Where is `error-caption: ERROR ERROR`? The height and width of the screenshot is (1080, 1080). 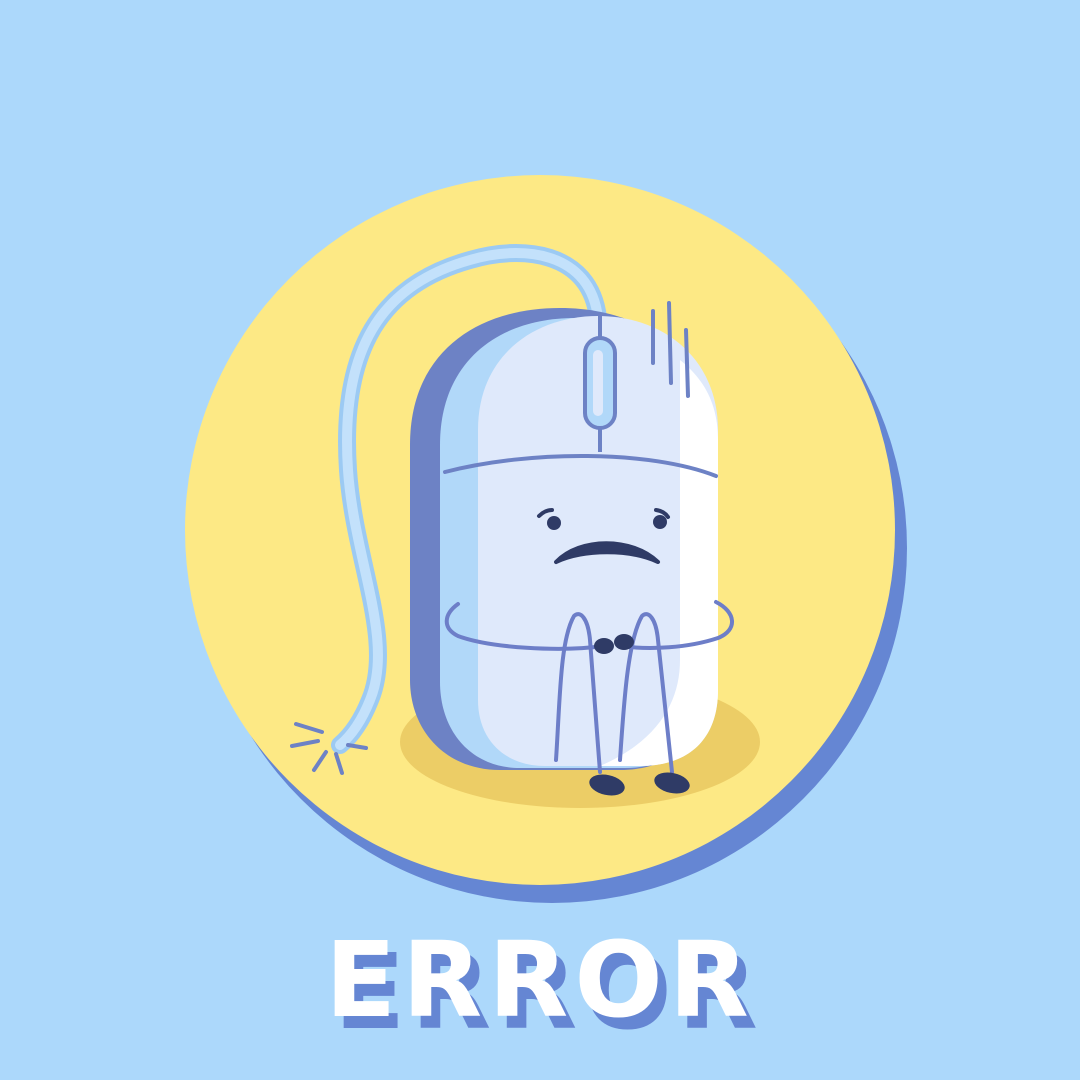
error-caption: ERROR ERROR is located at coordinates (540, 981).